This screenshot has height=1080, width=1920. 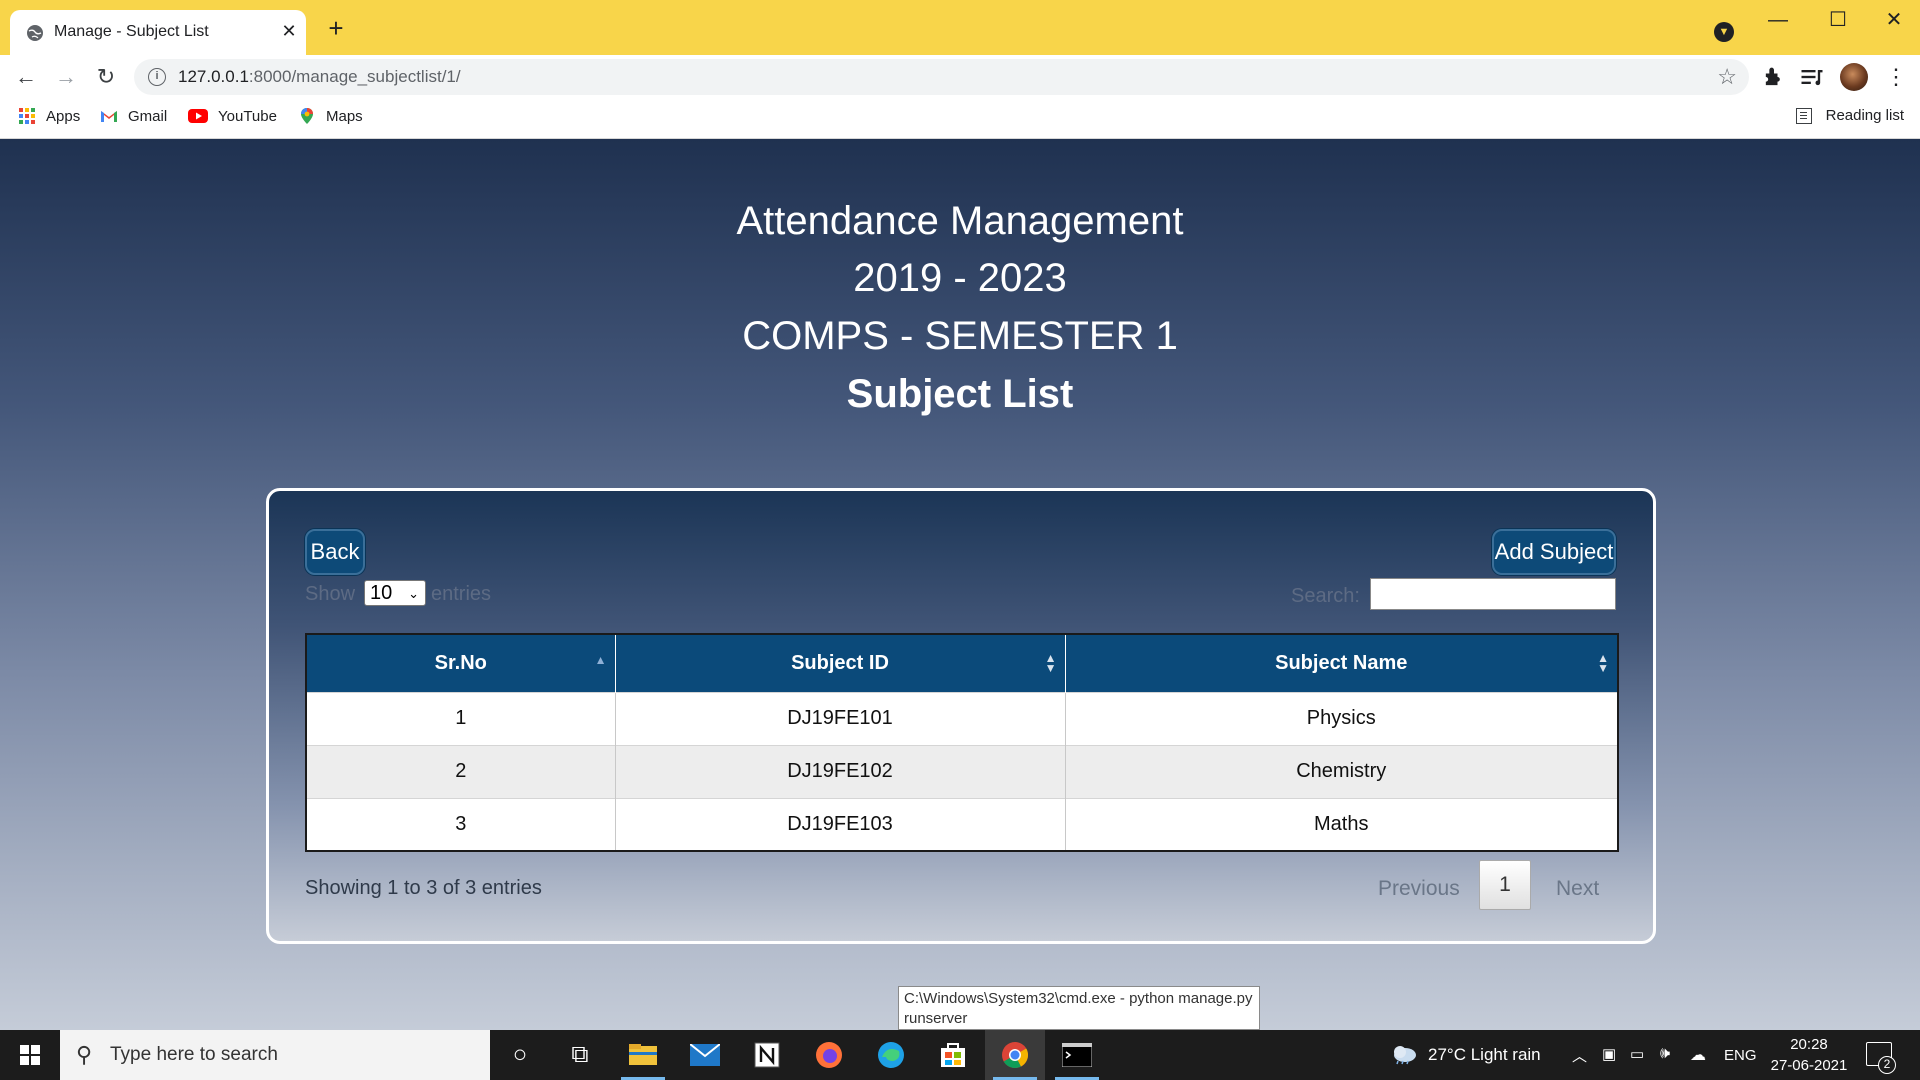 What do you see at coordinates (27, 116) in the screenshot?
I see `apps-grid-icon` at bounding box center [27, 116].